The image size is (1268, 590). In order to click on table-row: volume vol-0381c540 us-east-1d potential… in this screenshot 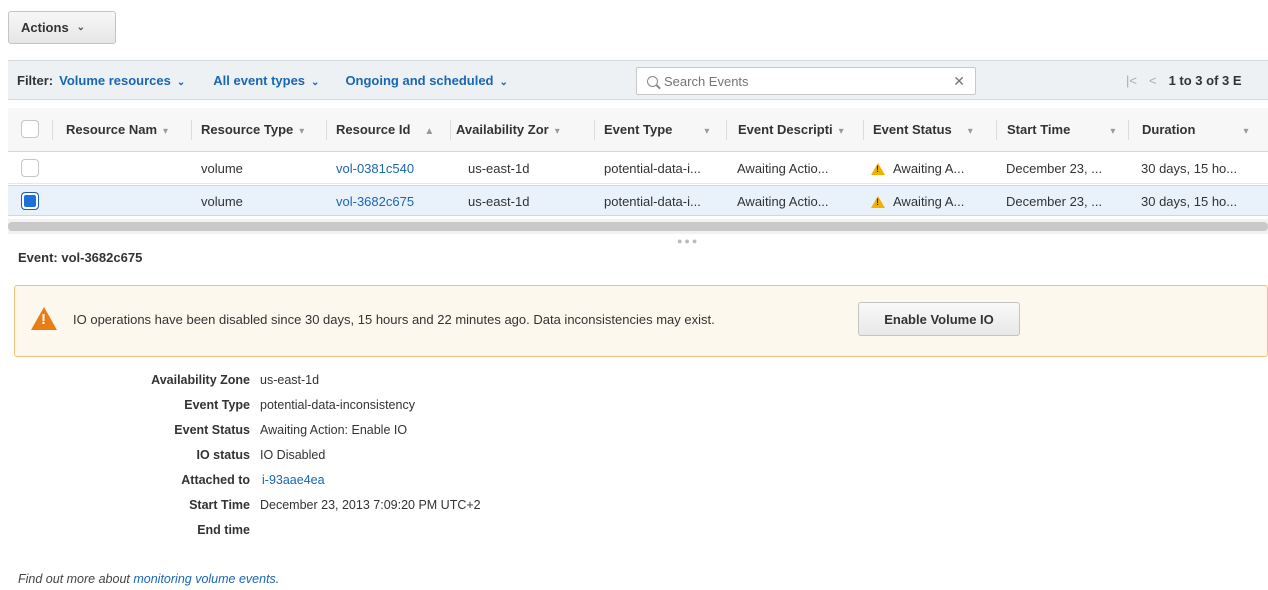, I will do `click(638, 168)`.